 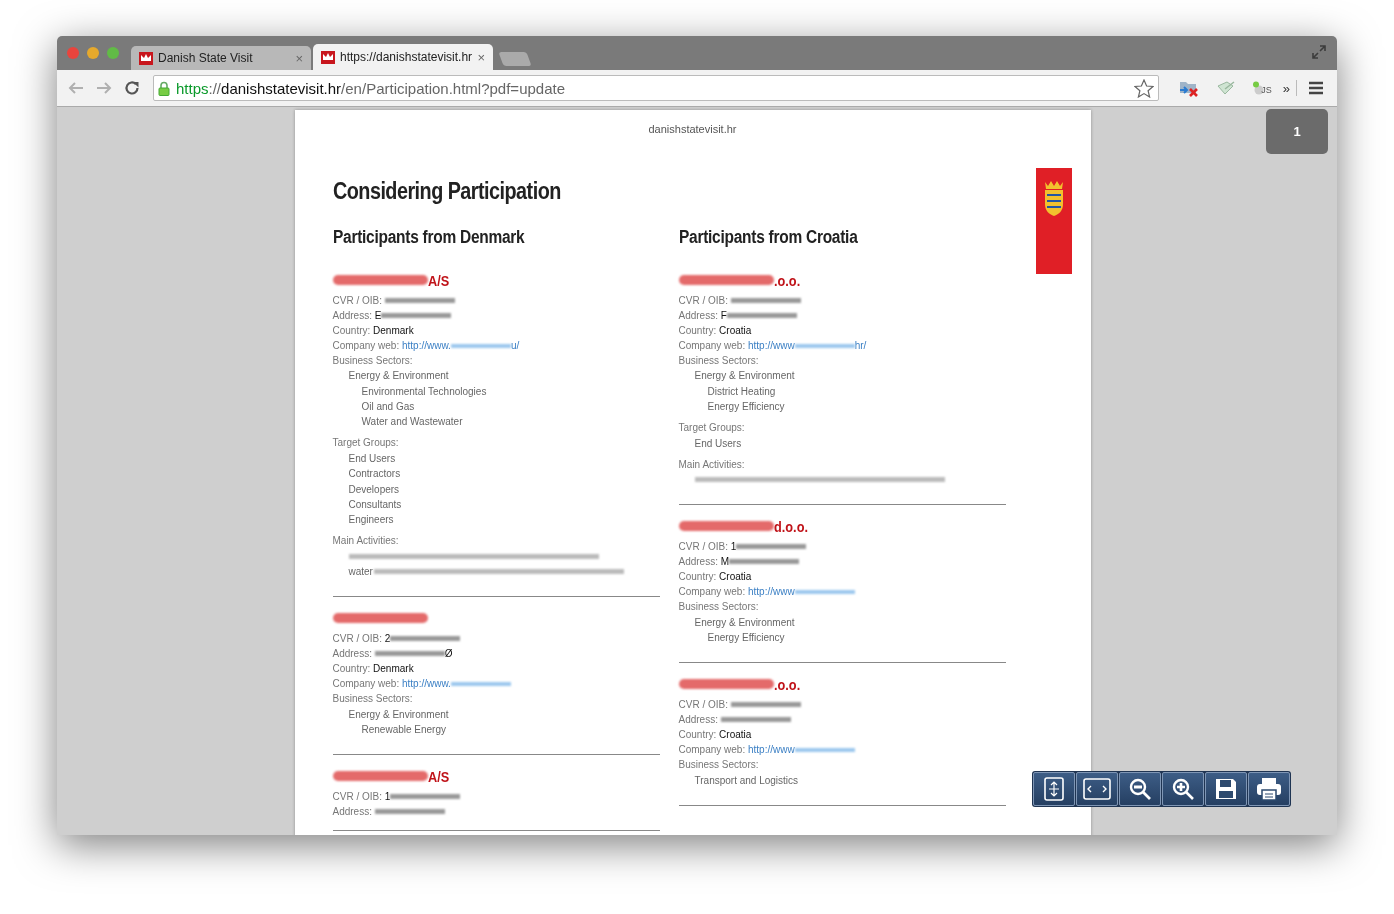 What do you see at coordinates (374, 474) in the screenshot?
I see `list-item: Contractors` at bounding box center [374, 474].